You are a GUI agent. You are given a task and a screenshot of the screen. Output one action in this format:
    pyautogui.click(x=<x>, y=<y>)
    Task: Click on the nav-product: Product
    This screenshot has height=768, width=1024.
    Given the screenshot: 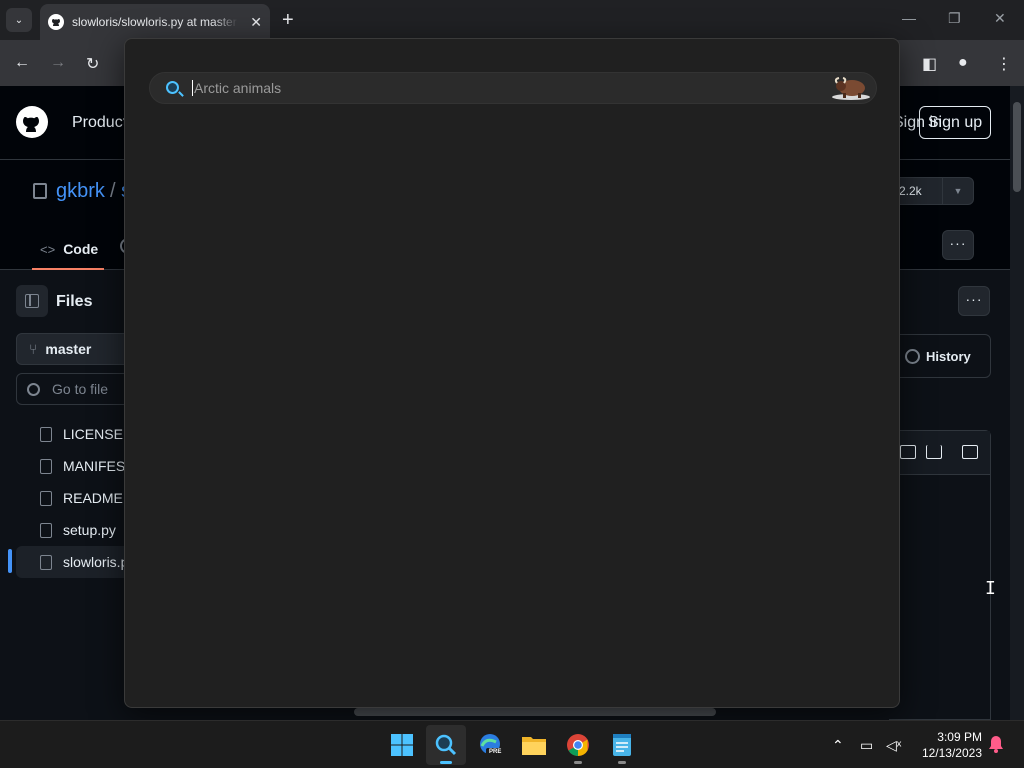 What is the action you would take?
    pyautogui.click(x=99, y=123)
    